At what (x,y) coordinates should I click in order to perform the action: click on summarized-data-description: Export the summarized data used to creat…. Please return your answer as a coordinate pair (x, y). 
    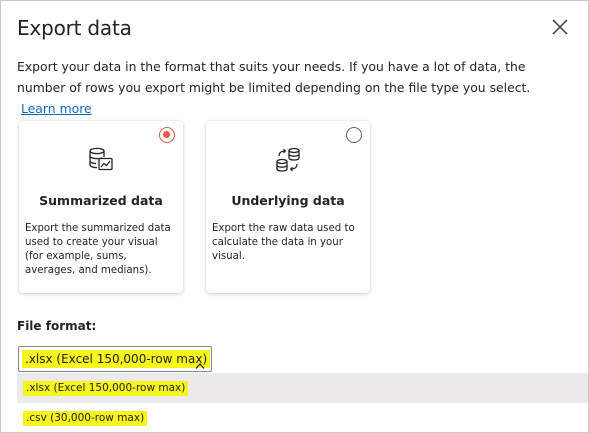
    Looking at the image, I should click on (98, 249).